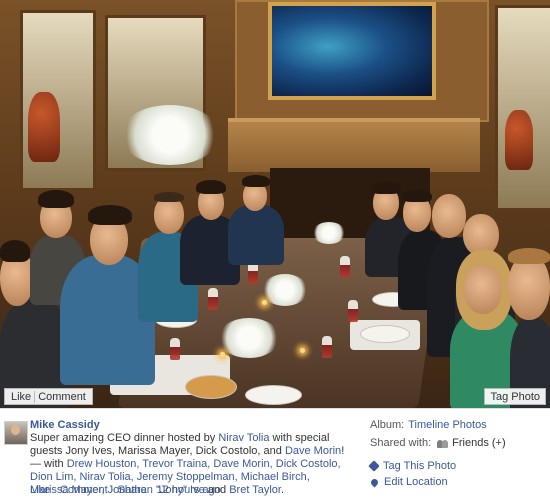 The width and height of the screenshot is (550, 499). I want to click on shared-row: Shared with: Friends (+), so click(458, 443).